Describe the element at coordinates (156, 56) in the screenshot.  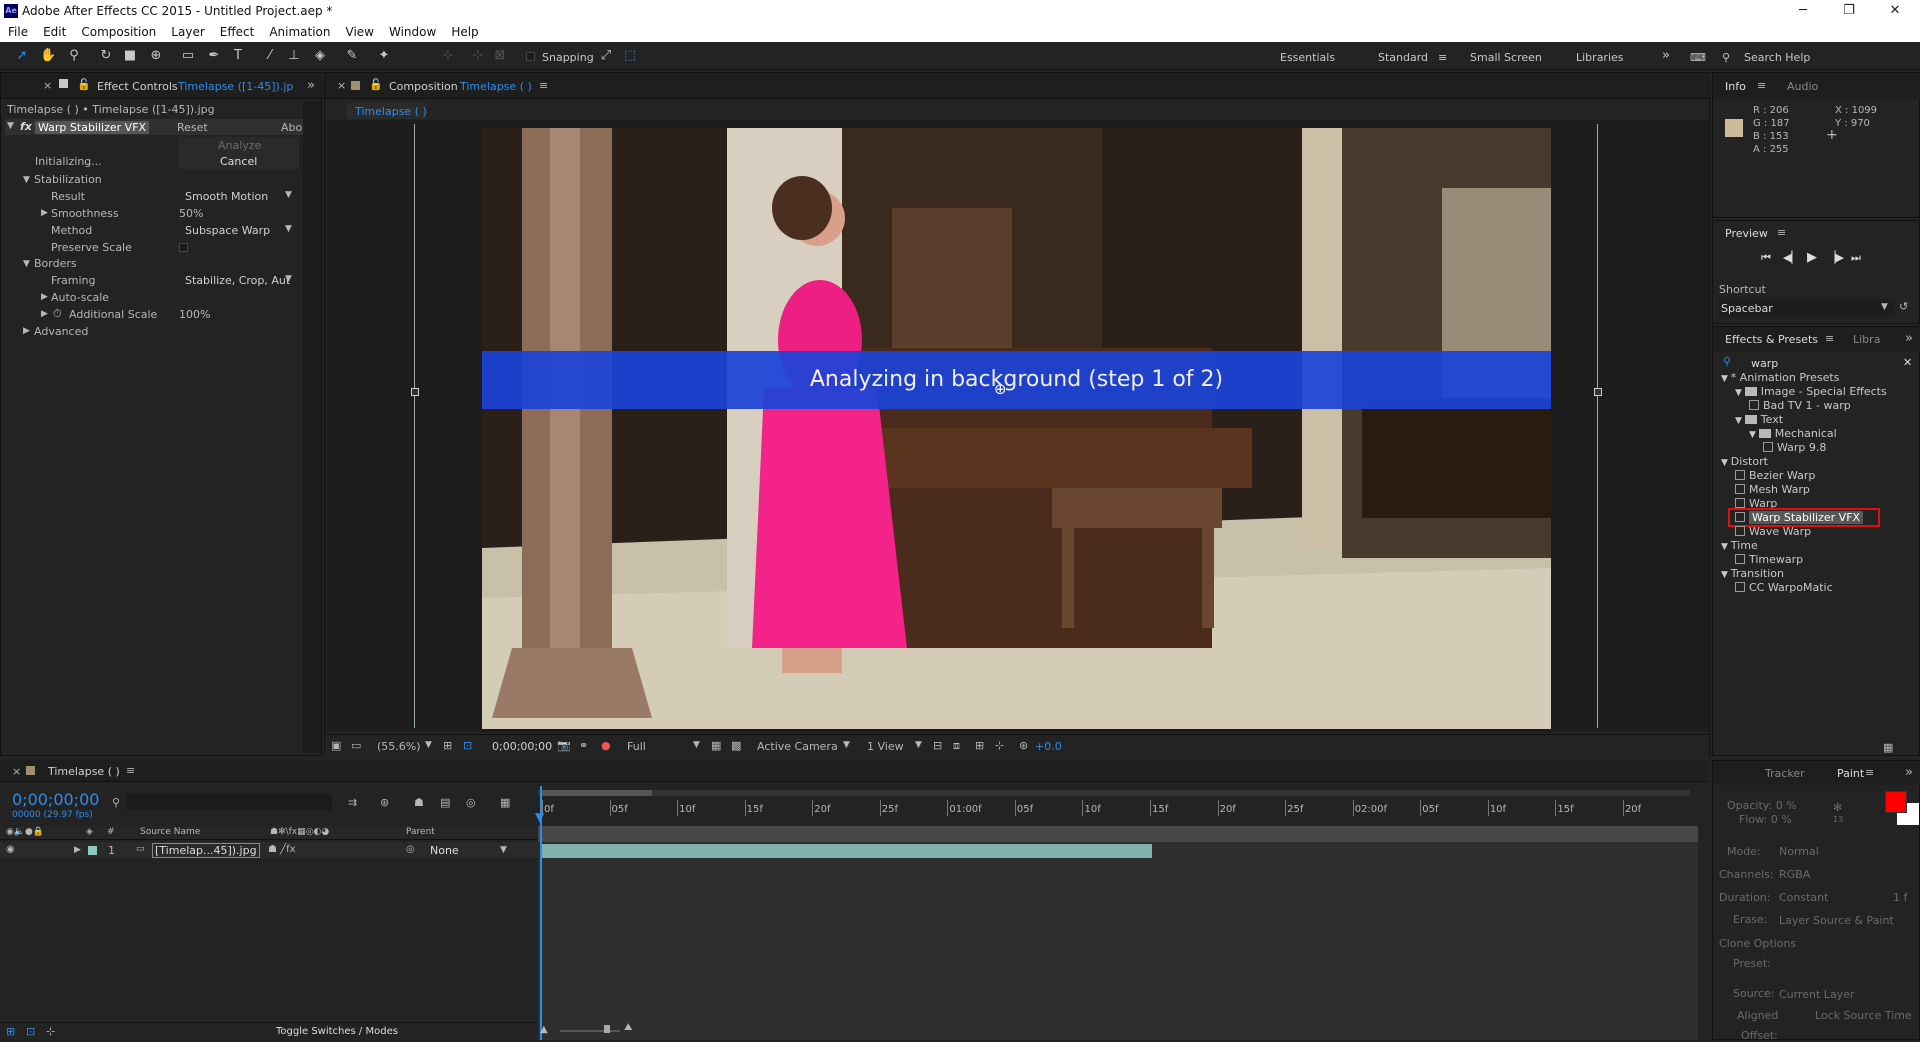
I see `pan-behind-tool-icon: ⊕` at that location.